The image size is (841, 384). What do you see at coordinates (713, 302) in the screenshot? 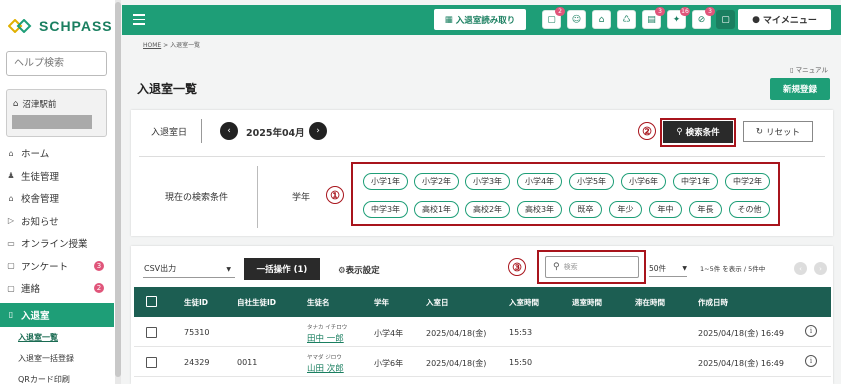
I see `column-header: 作成日時` at bounding box center [713, 302].